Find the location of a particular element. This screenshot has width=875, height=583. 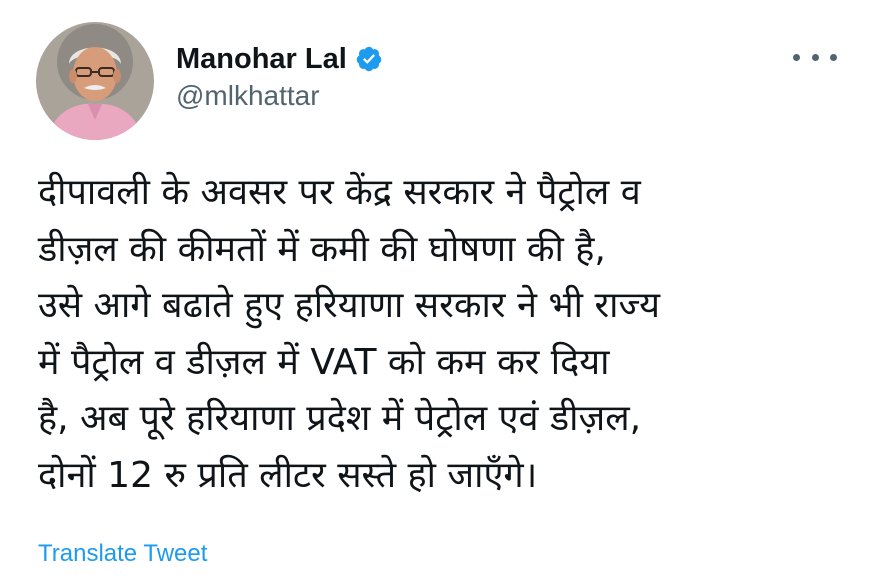

avatar is located at coordinates (95, 81).